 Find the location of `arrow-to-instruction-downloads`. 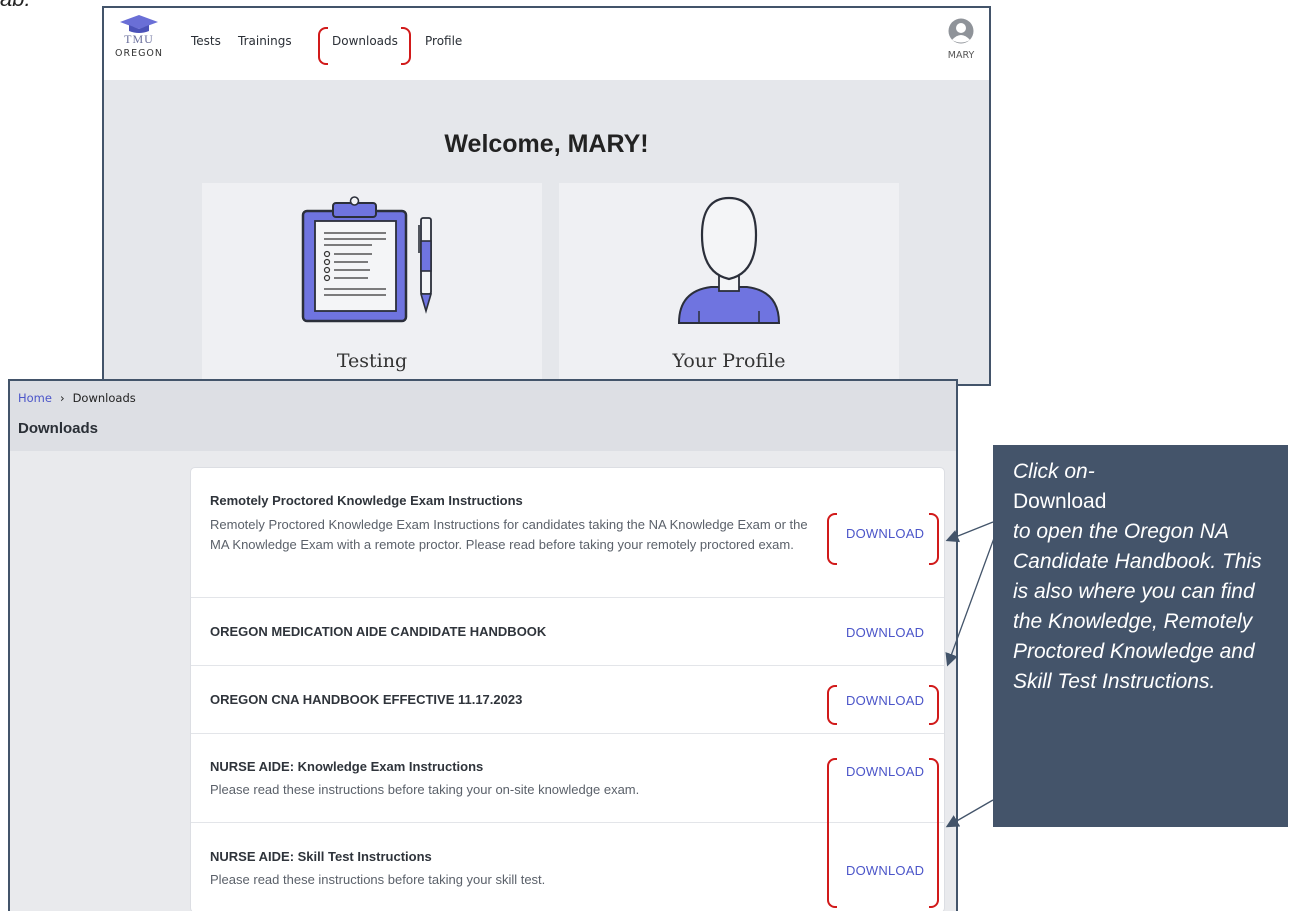

arrow-to-instruction-downloads is located at coordinates (969, 813).